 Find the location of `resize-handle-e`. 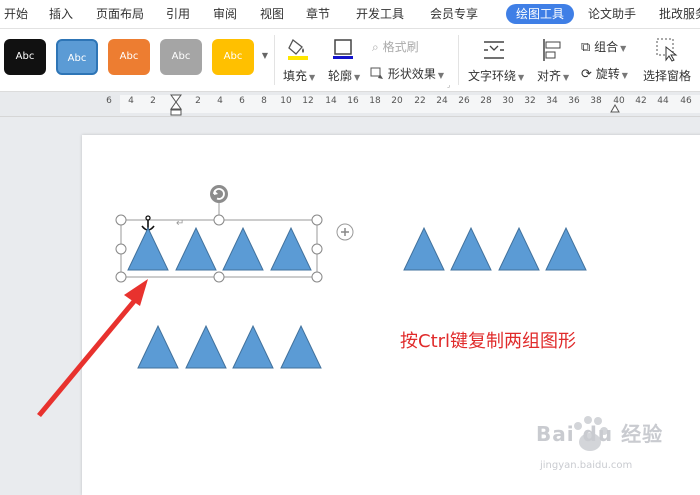

resize-handle-e is located at coordinates (317, 249).